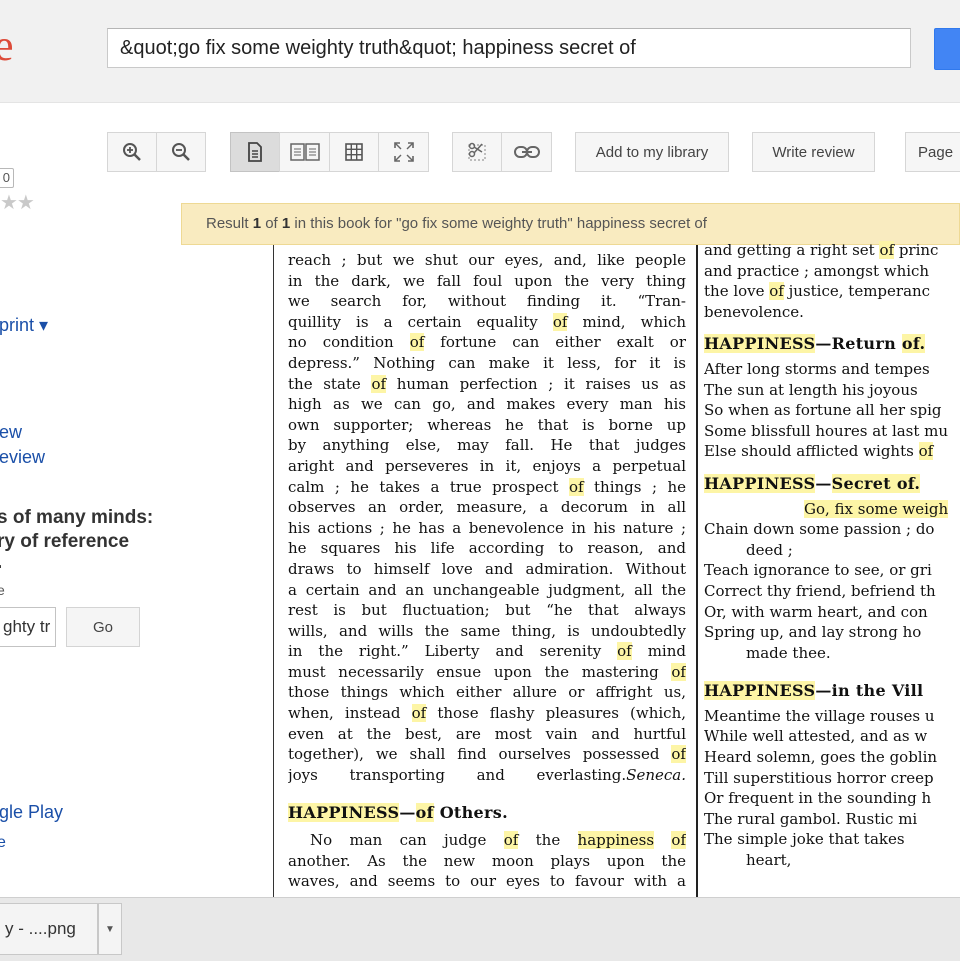 This screenshot has height=961, width=960. I want to click on text-line: the love of justice, temperanc, so click(817, 291).